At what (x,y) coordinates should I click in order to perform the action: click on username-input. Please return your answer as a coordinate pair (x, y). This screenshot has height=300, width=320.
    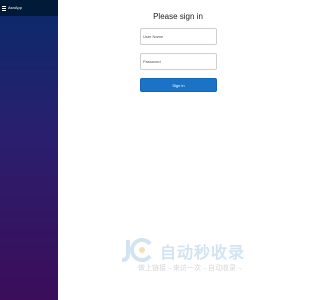
    Looking at the image, I should click on (178, 36).